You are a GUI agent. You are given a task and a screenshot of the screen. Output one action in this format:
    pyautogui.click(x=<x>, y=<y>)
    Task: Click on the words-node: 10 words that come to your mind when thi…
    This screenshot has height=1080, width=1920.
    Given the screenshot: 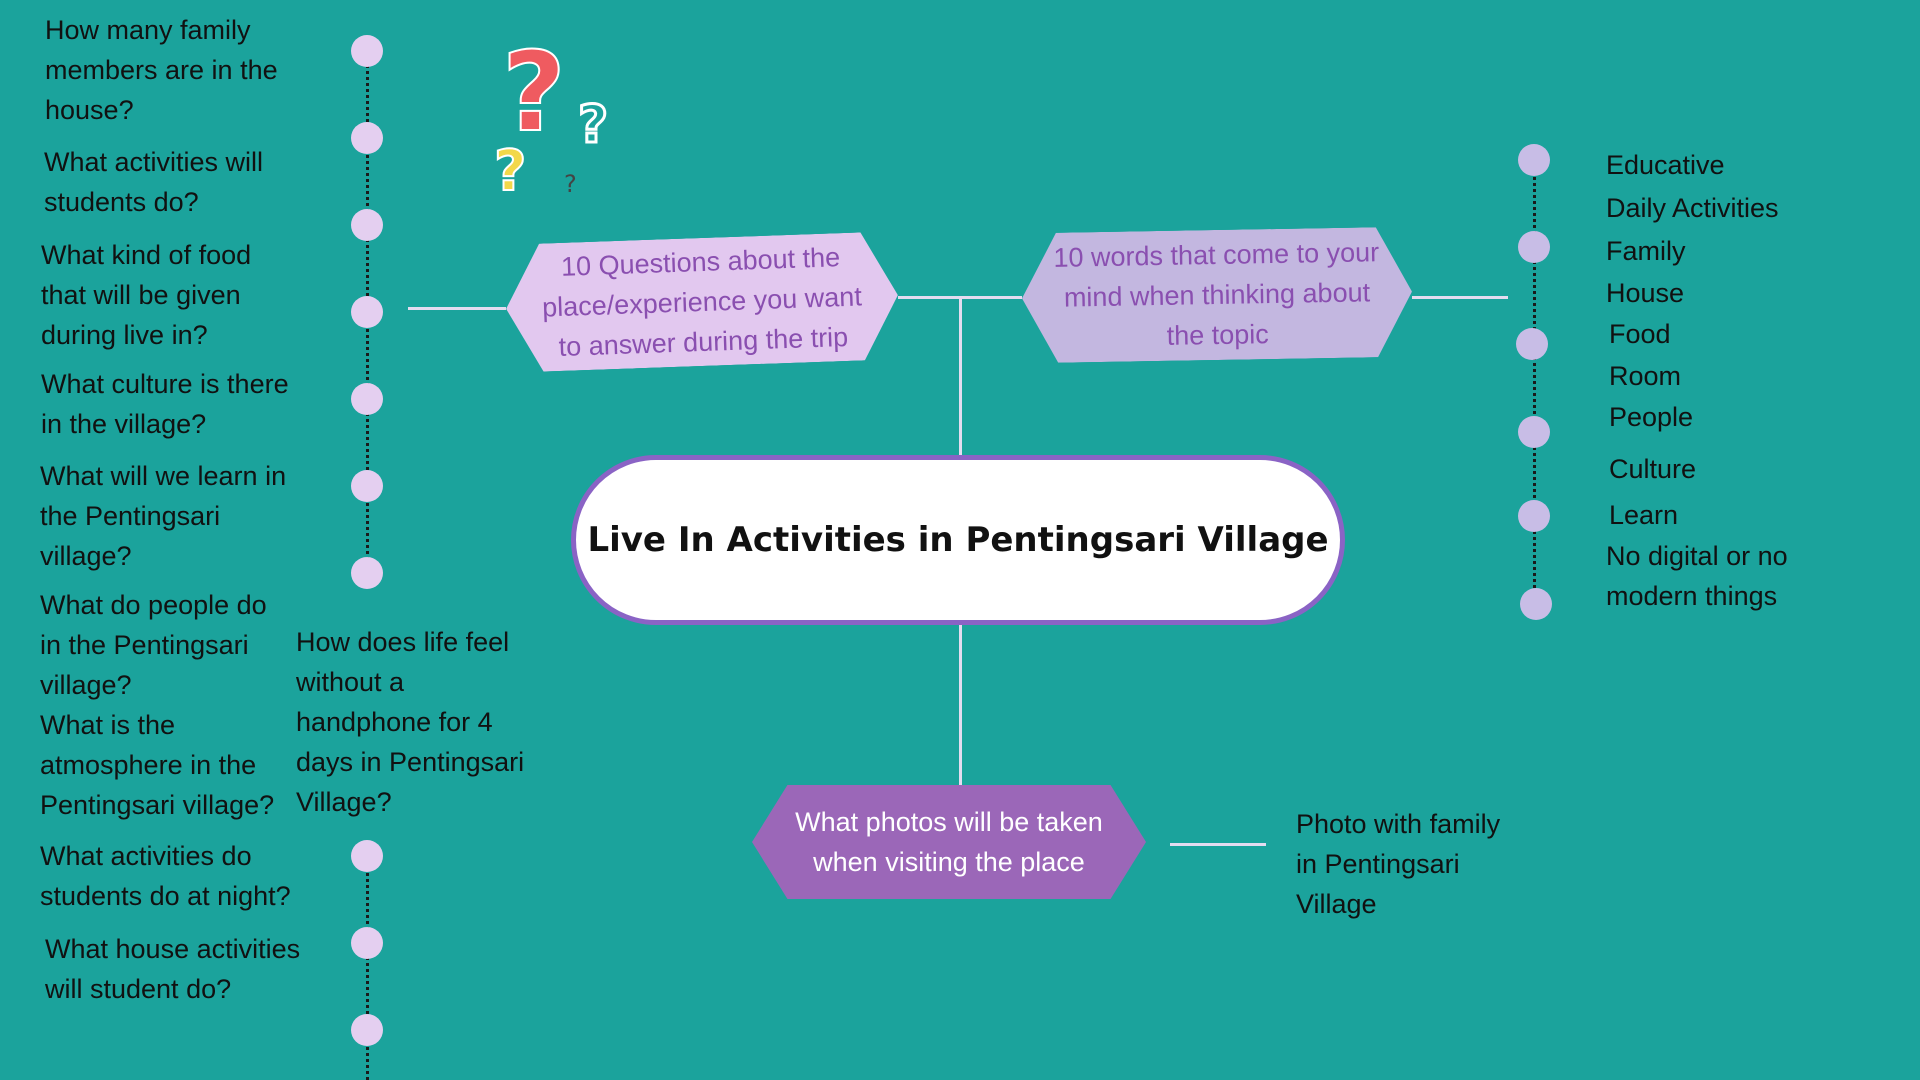 What is the action you would take?
    pyautogui.click(x=1217, y=295)
    